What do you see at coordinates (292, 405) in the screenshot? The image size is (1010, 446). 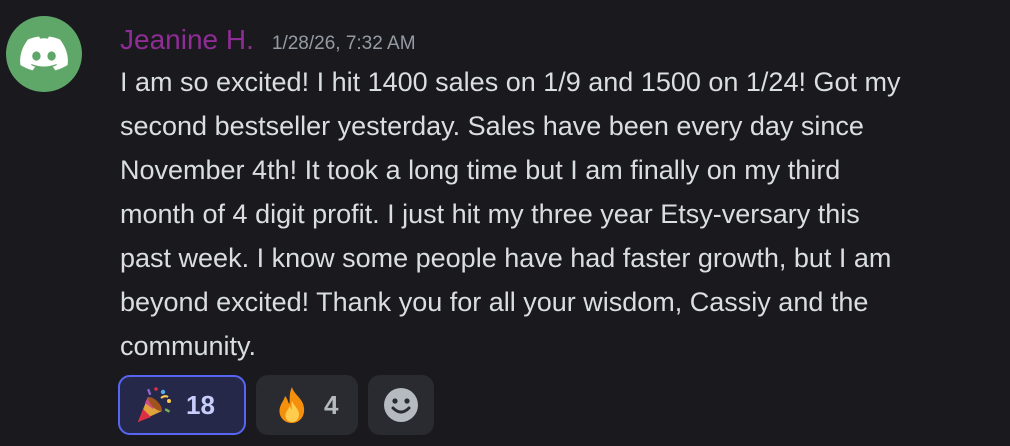 I see `fire-icon` at bounding box center [292, 405].